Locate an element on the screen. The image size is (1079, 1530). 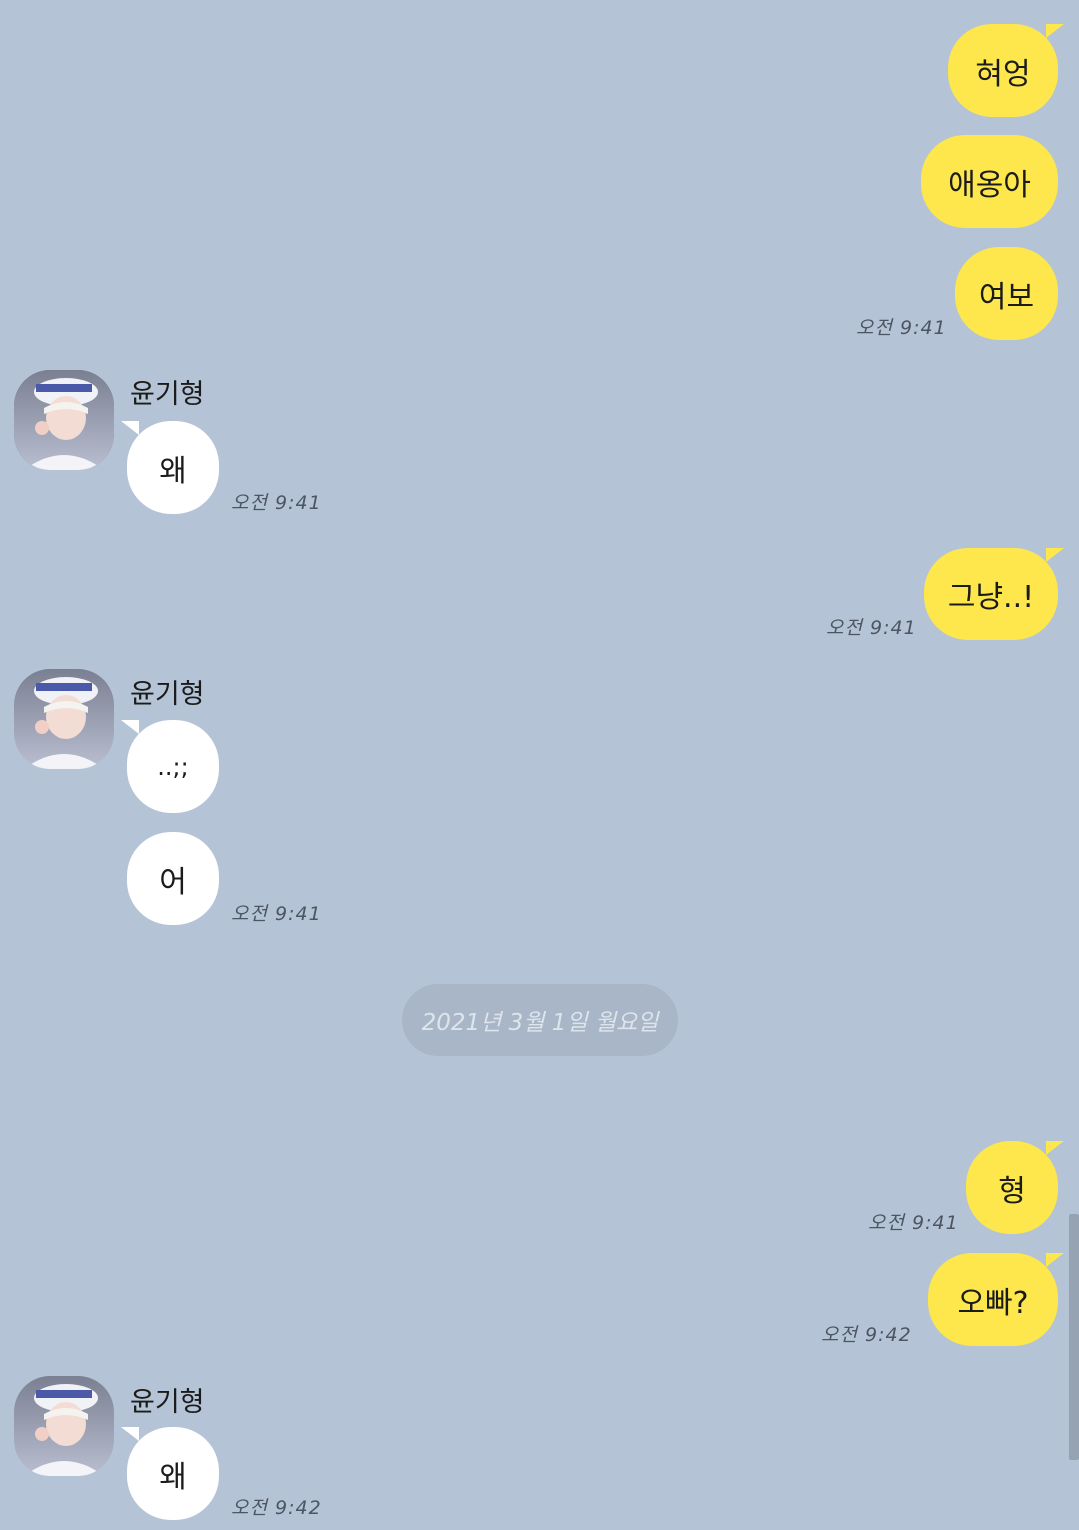
their-message-bubble: ..;; is located at coordinates (173, 766).